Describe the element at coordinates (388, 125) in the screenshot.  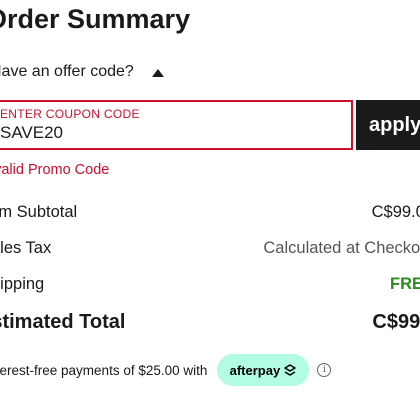
I see `apply-button: apply` at that location.